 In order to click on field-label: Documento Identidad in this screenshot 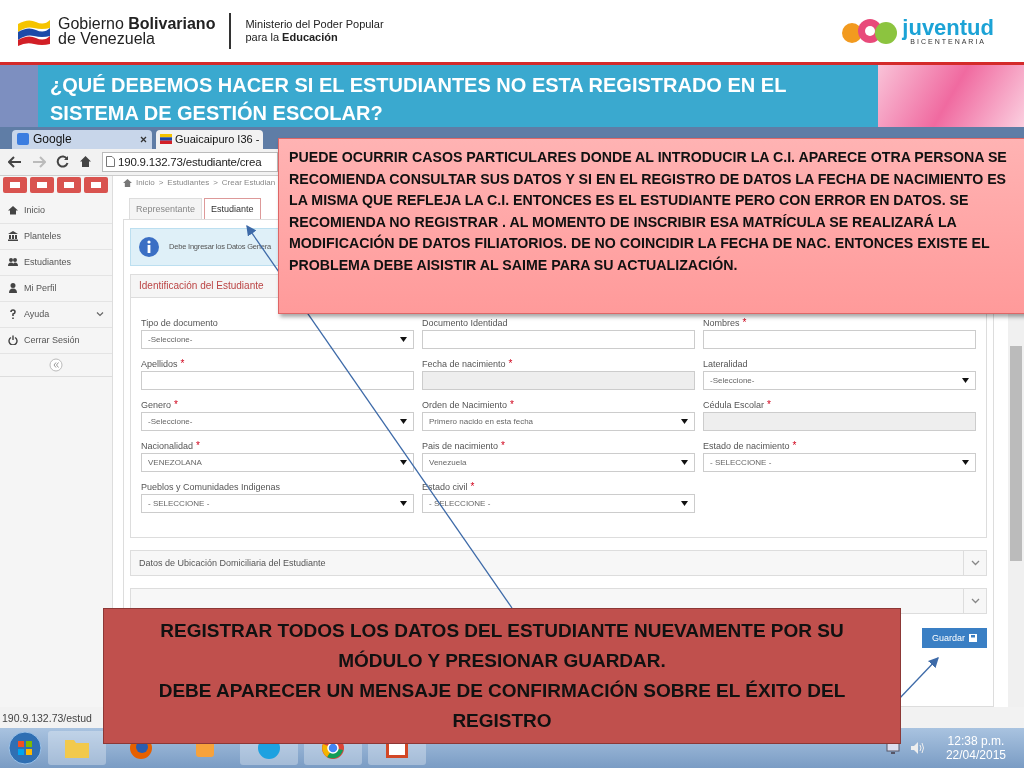, I will do `click(465, 323)`.